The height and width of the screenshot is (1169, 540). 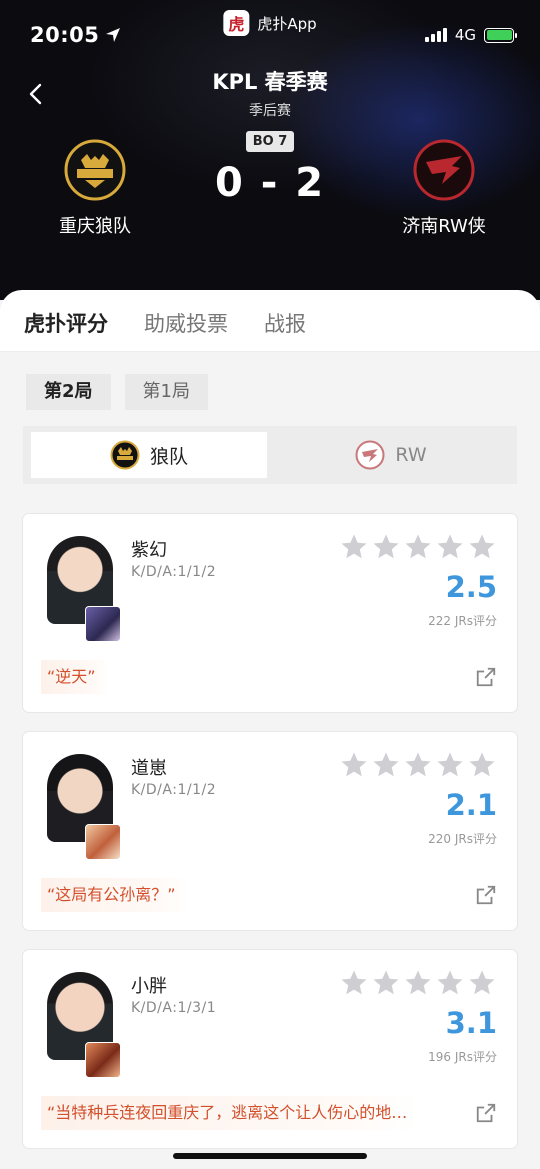 I want to click on tab-vote: 助威投票, so click(x=186, y=329).